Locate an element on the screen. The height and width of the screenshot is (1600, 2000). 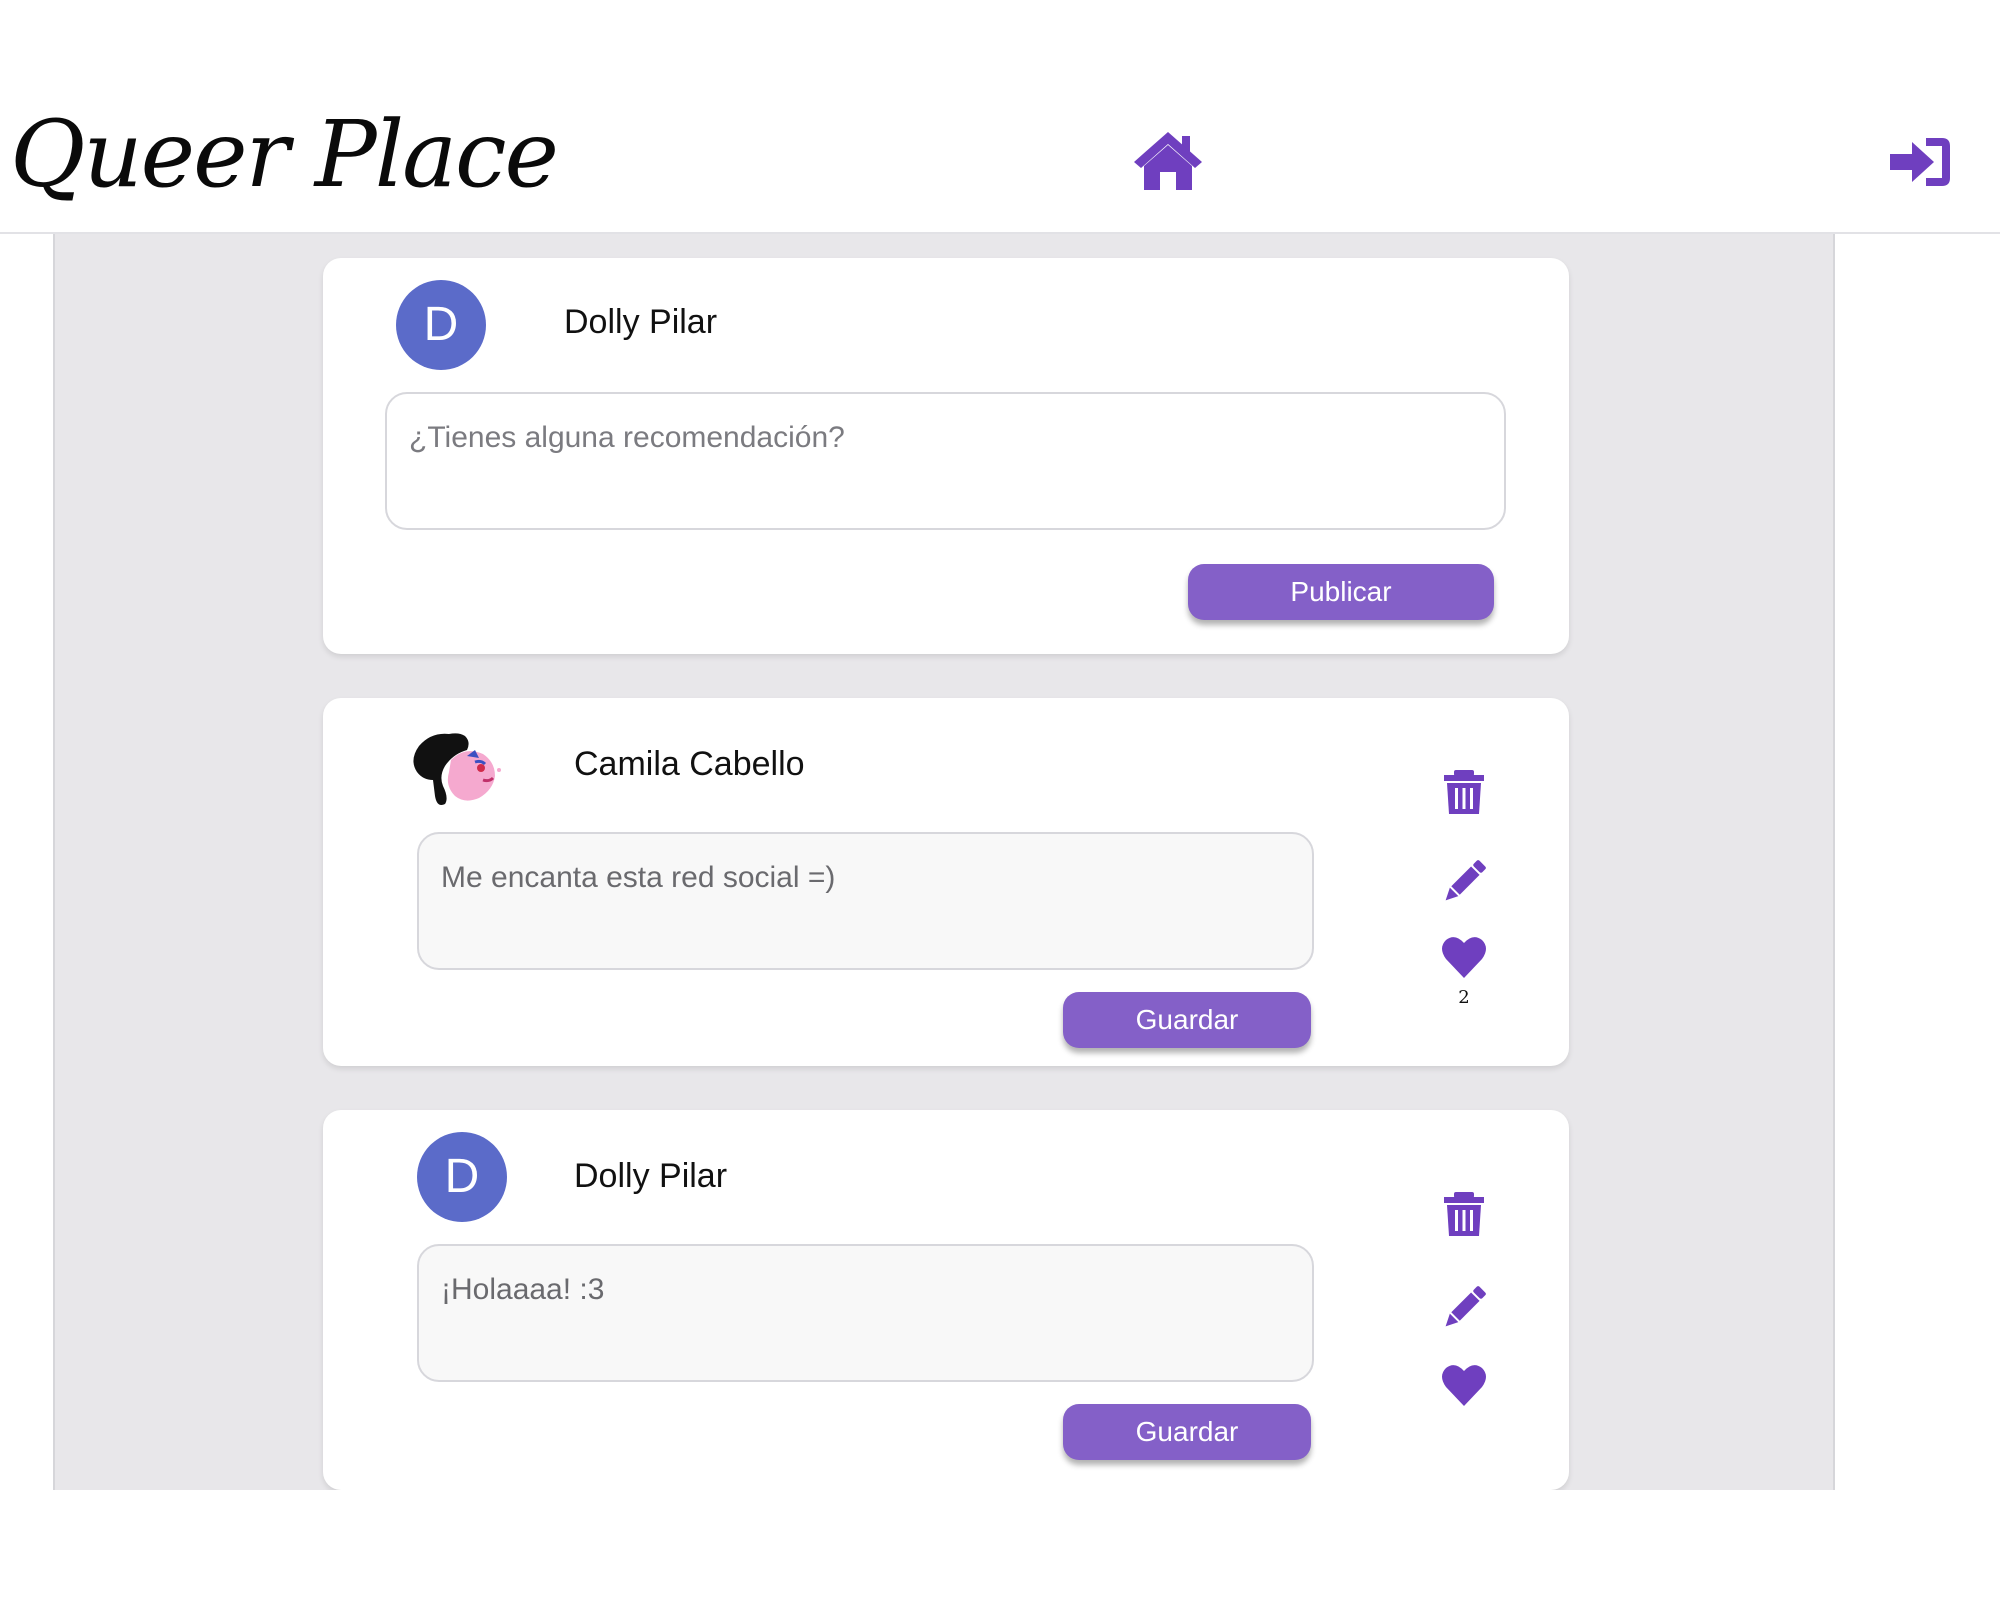
post-text-field: Me encanta esta red social =) is located at coordinates (865, 901).